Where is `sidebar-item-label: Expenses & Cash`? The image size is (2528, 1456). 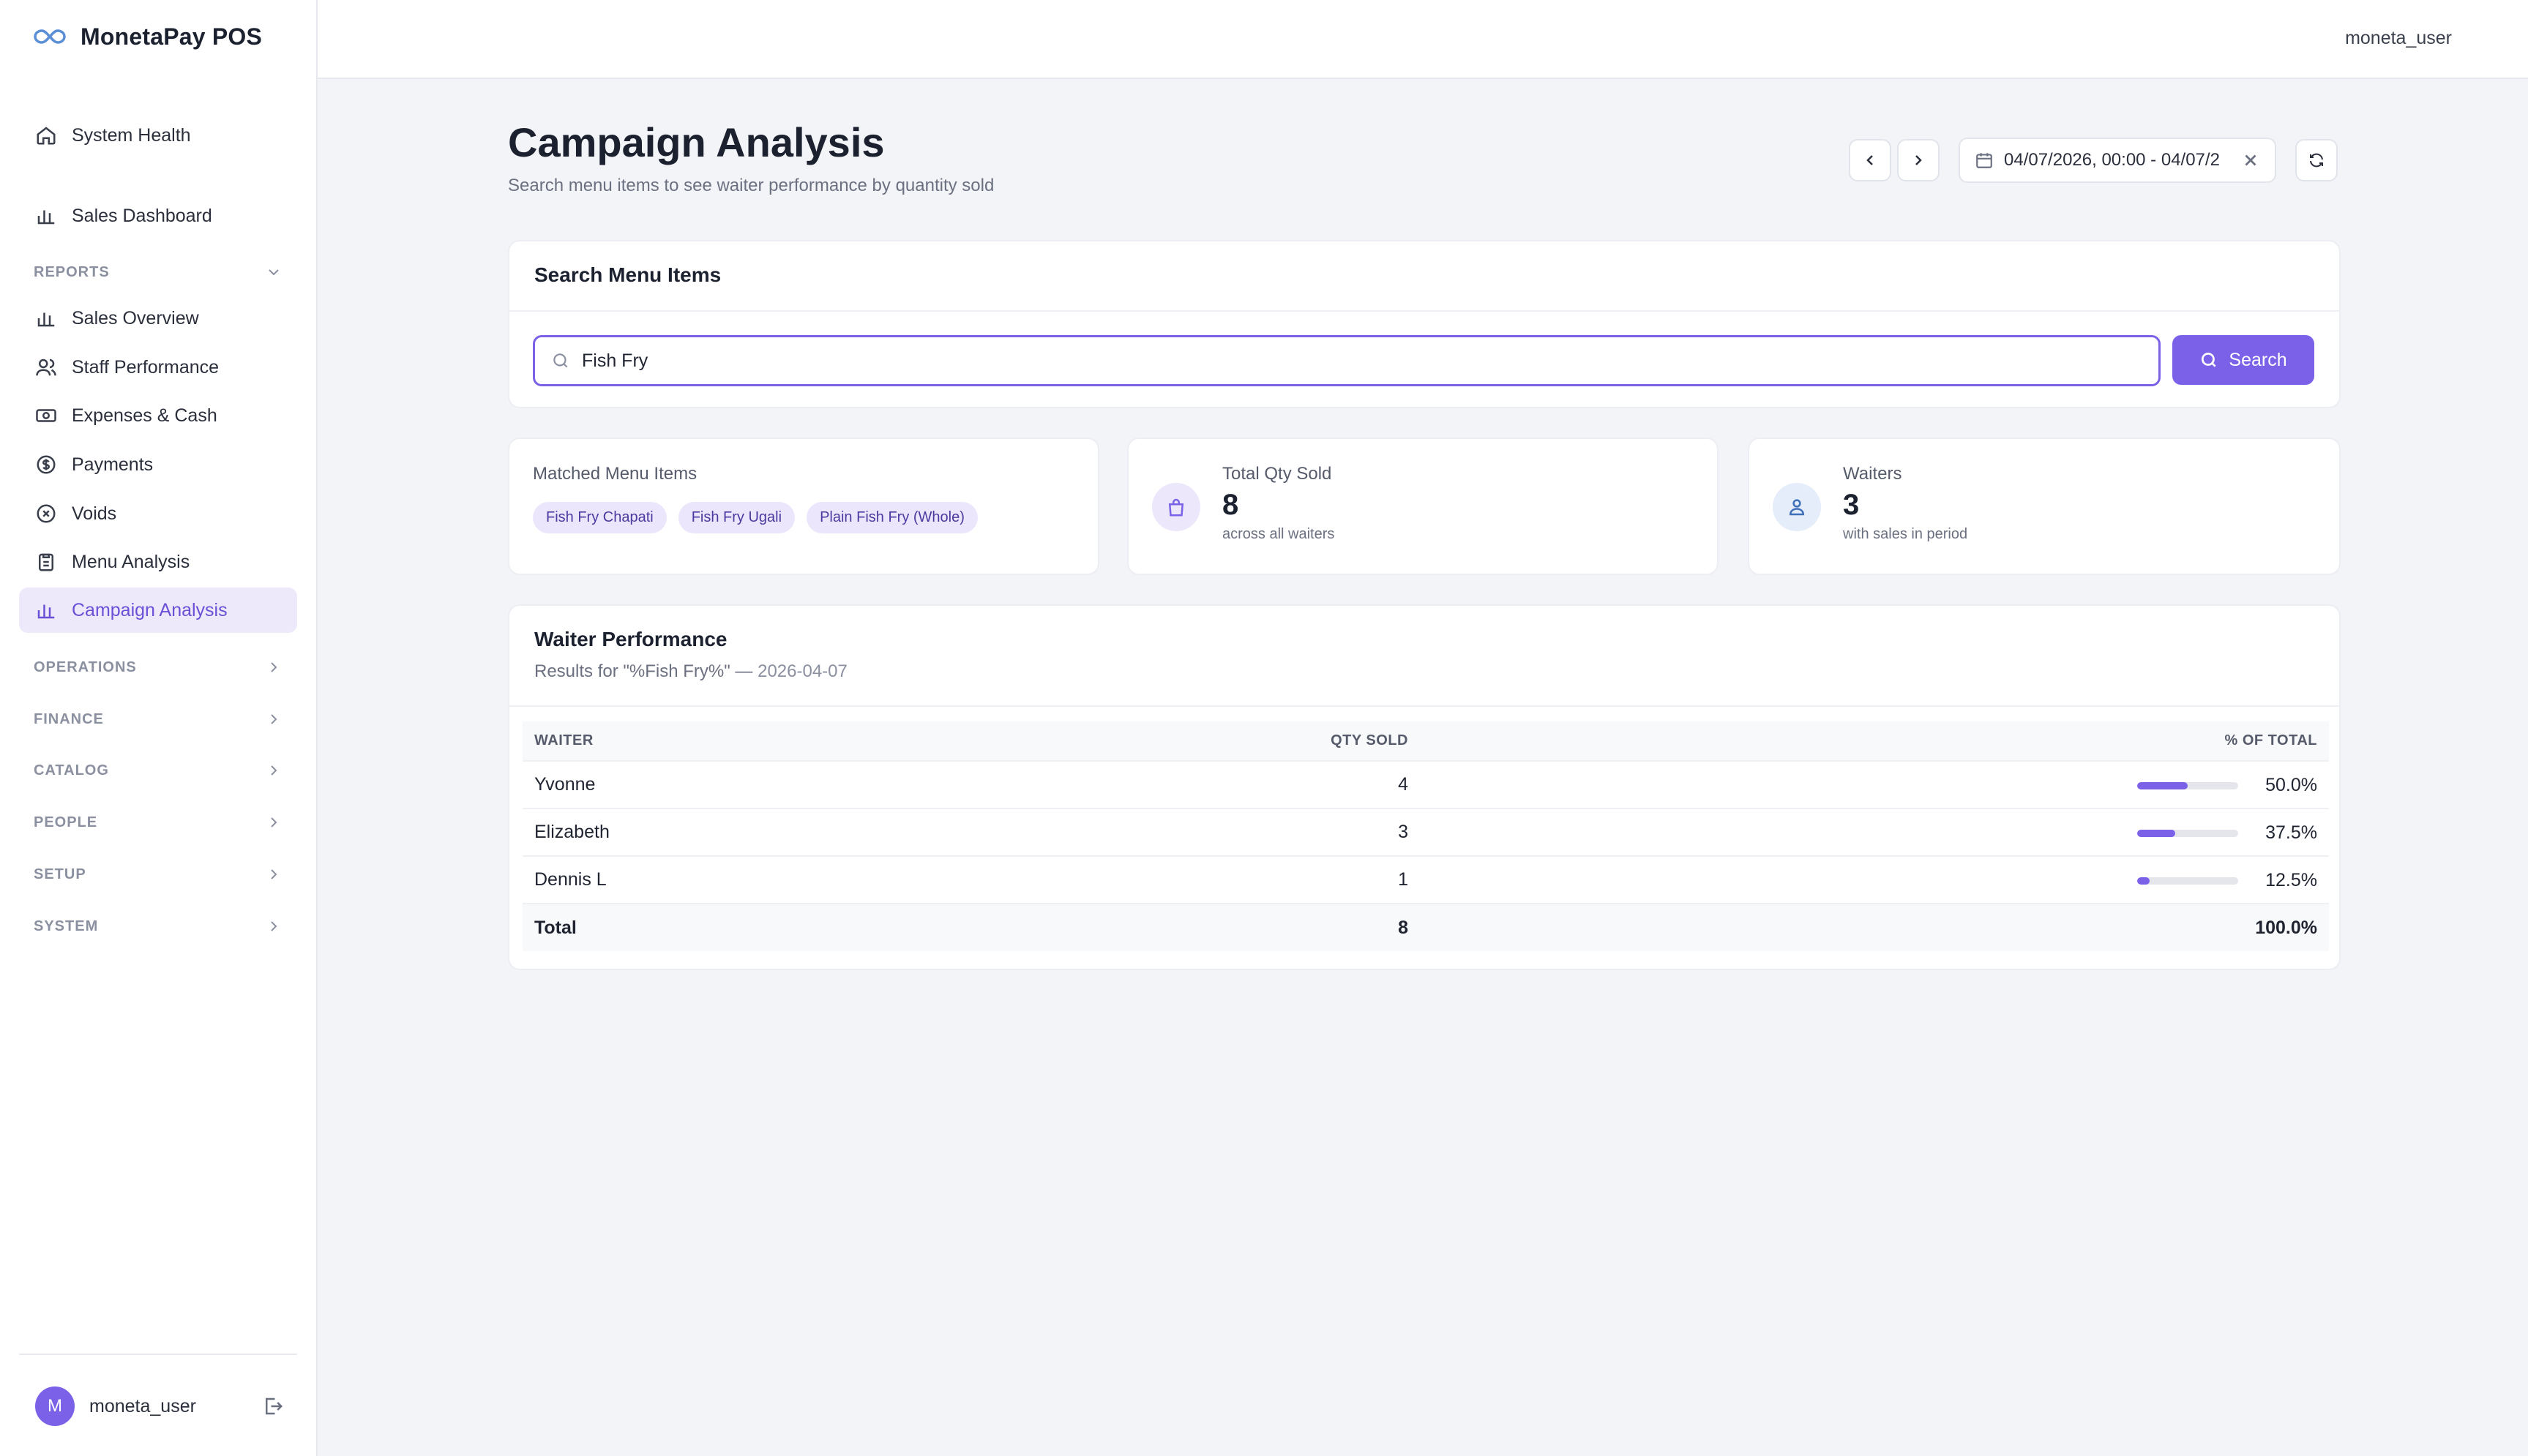 sidebar-item-label: Expenses & Cash is located at coordinates (144, 416).